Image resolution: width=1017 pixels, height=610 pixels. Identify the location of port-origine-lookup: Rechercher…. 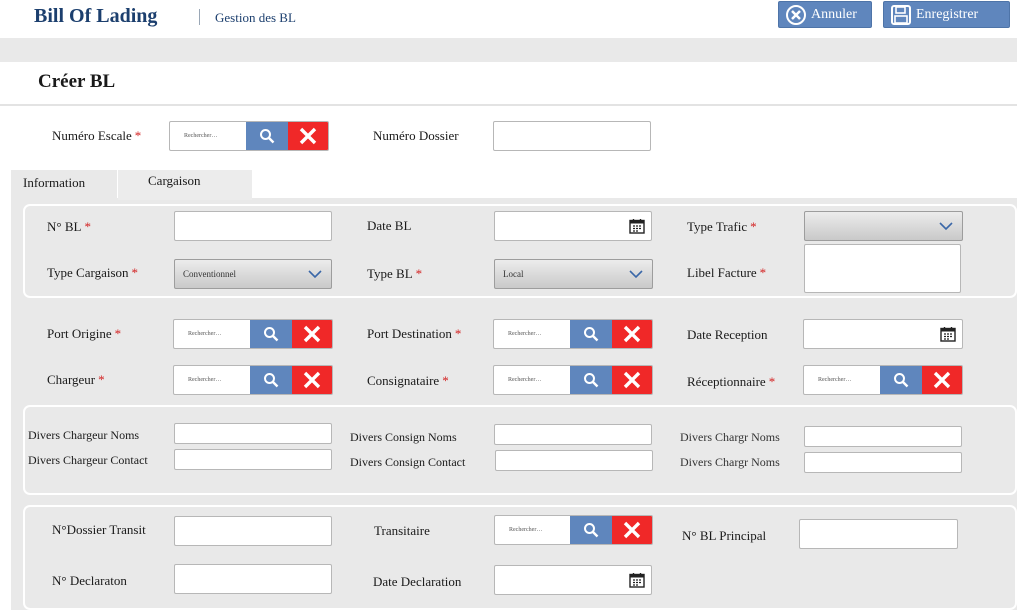
(253, 334).